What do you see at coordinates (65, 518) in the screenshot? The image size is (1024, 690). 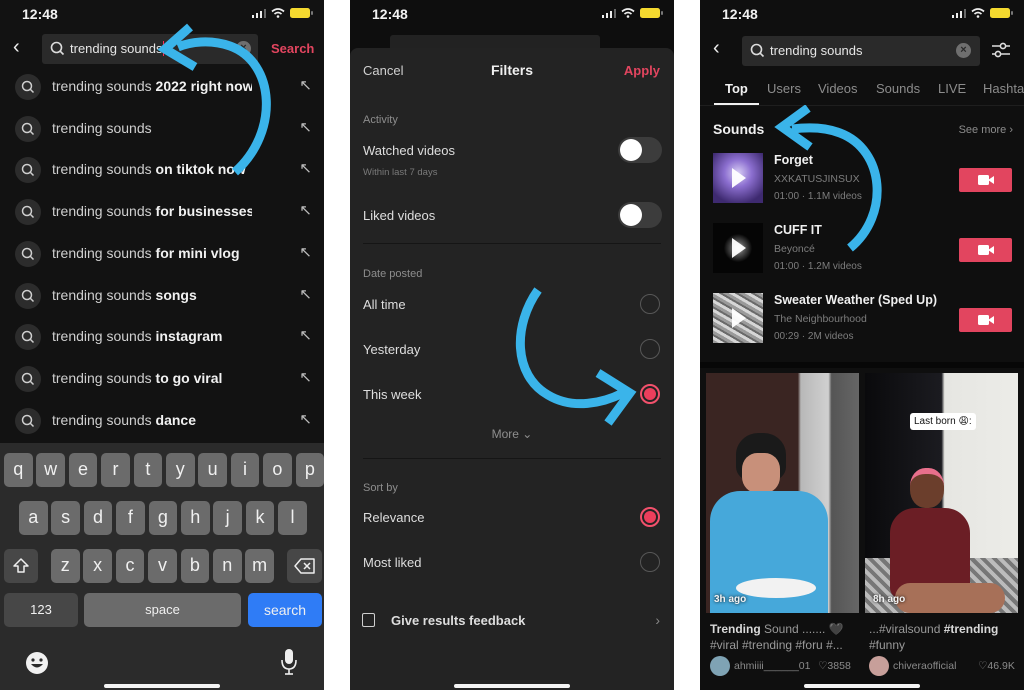 I see `key-s: s` at bounding box center [65, 518].